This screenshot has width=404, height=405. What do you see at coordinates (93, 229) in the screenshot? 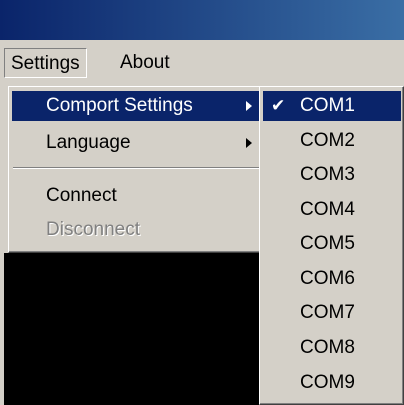
I see `menu-item-label: Disconnect` at bounding box center [93, 229].